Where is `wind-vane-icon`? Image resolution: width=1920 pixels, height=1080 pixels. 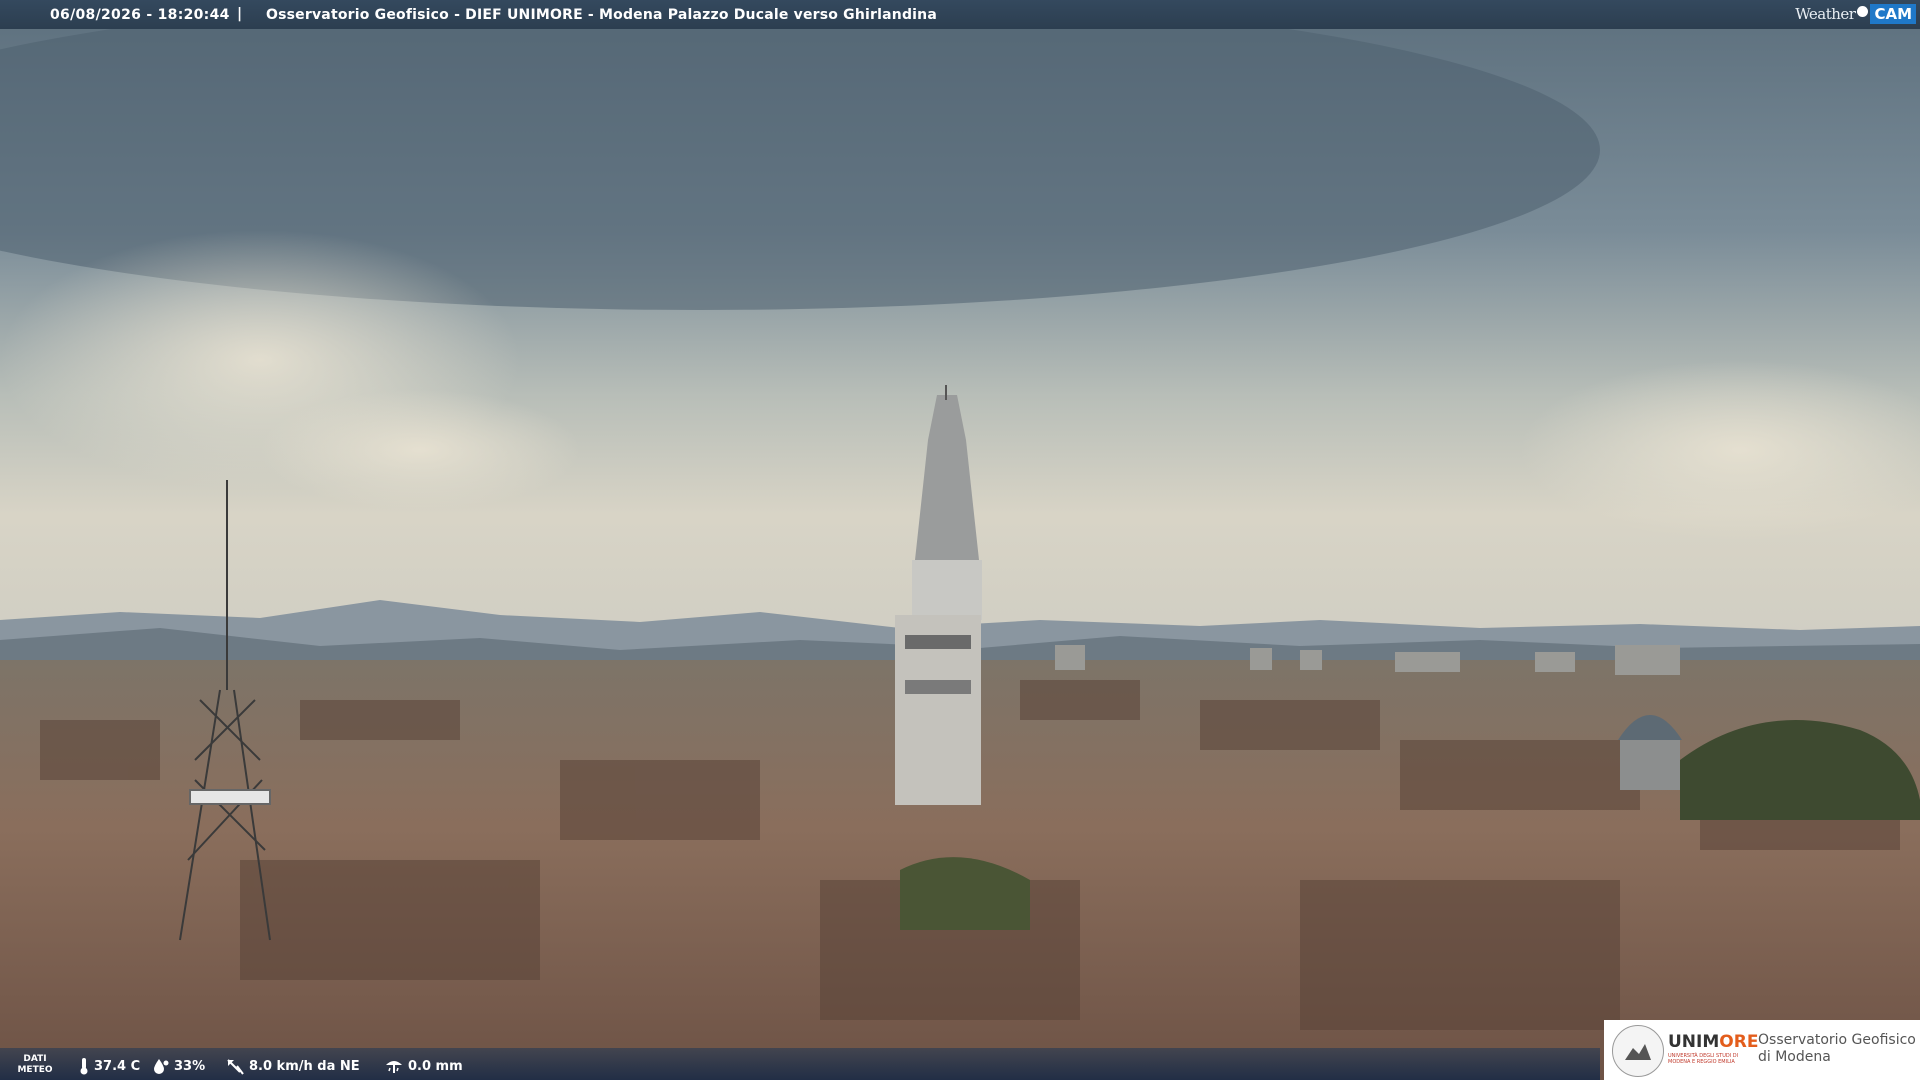 wind-vane-icon is located at coordinates (235, 1067).